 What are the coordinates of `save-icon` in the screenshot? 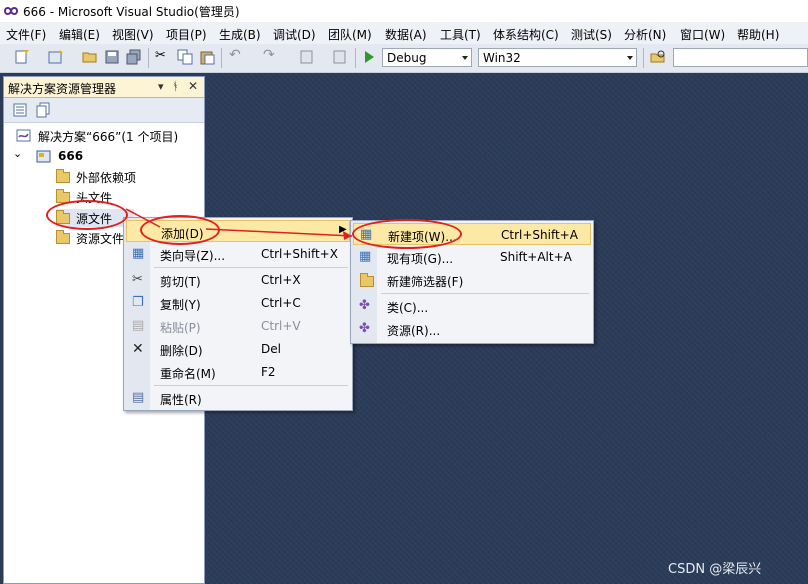 It's located at (112, 57).